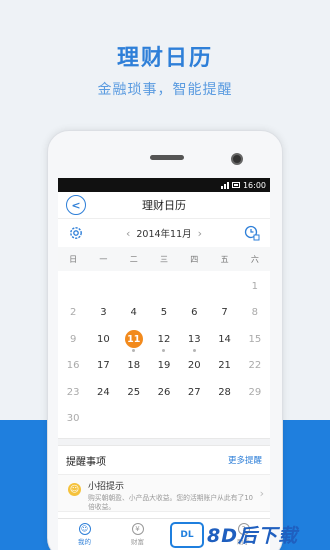 Image resolution: width=330 pixels, height=550 pixels. I want to click on day-number: 11, so click(133, 339).